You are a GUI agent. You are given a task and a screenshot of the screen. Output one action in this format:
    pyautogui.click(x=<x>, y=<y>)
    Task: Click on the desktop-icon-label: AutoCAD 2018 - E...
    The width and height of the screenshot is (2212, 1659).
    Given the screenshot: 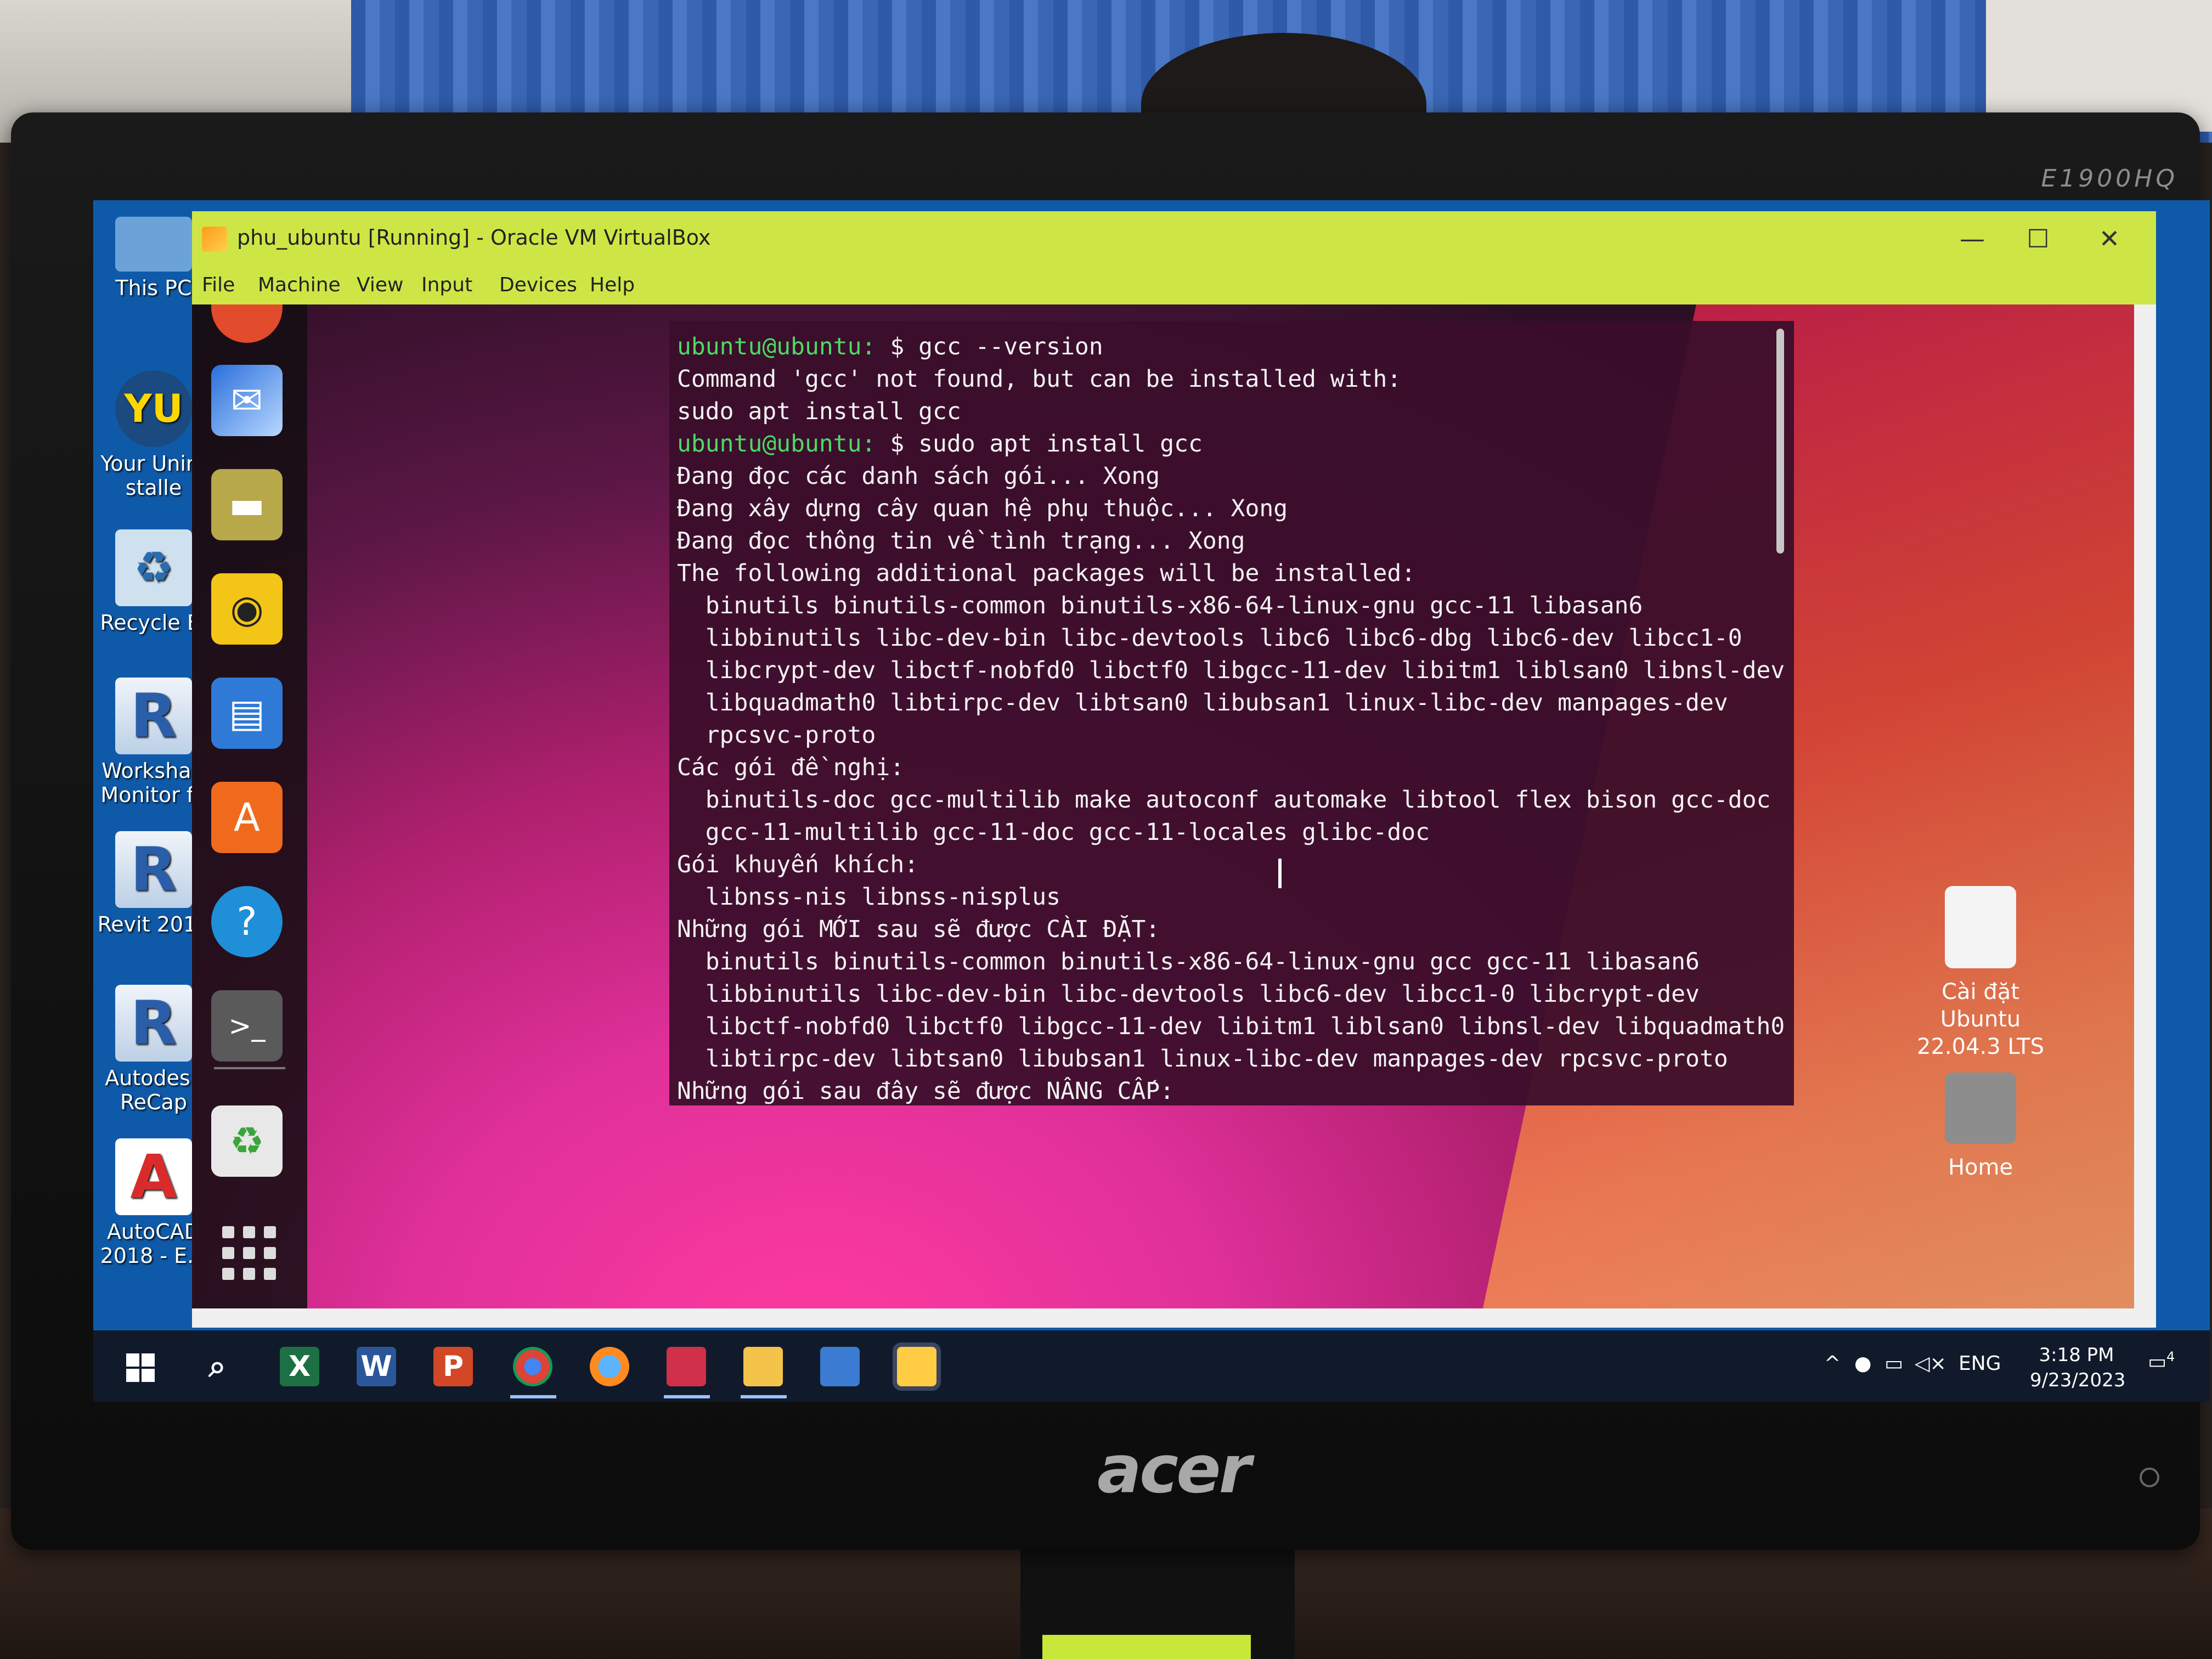 What is the action you would take?
    pyautogui.click(x=153, y=1244)
    